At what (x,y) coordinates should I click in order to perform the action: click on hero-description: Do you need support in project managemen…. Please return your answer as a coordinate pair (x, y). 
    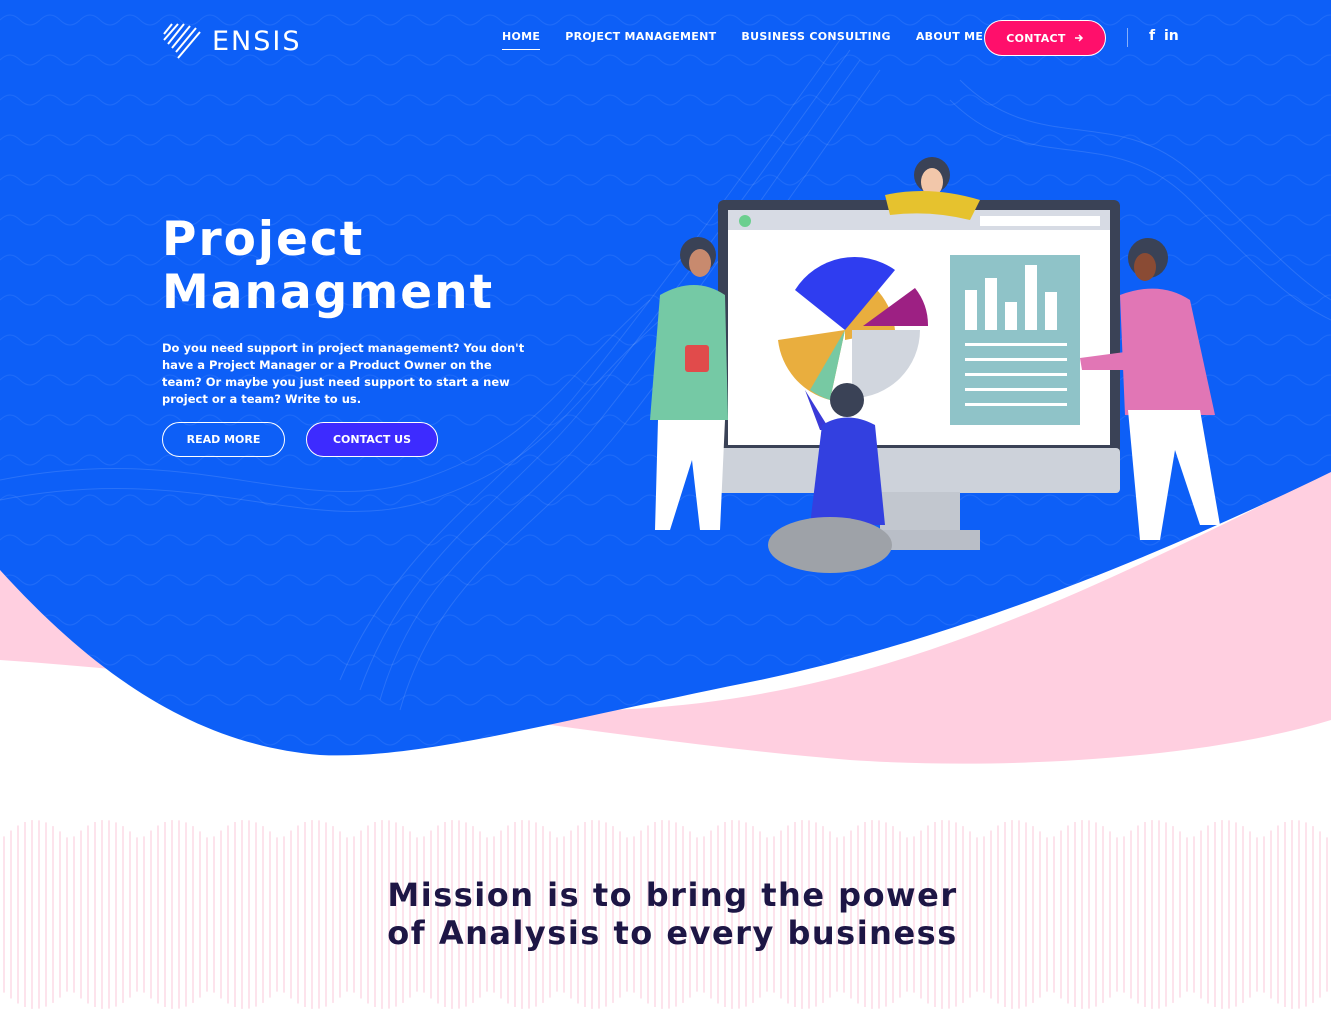
    Looking at the image, I should click on (343, 373).